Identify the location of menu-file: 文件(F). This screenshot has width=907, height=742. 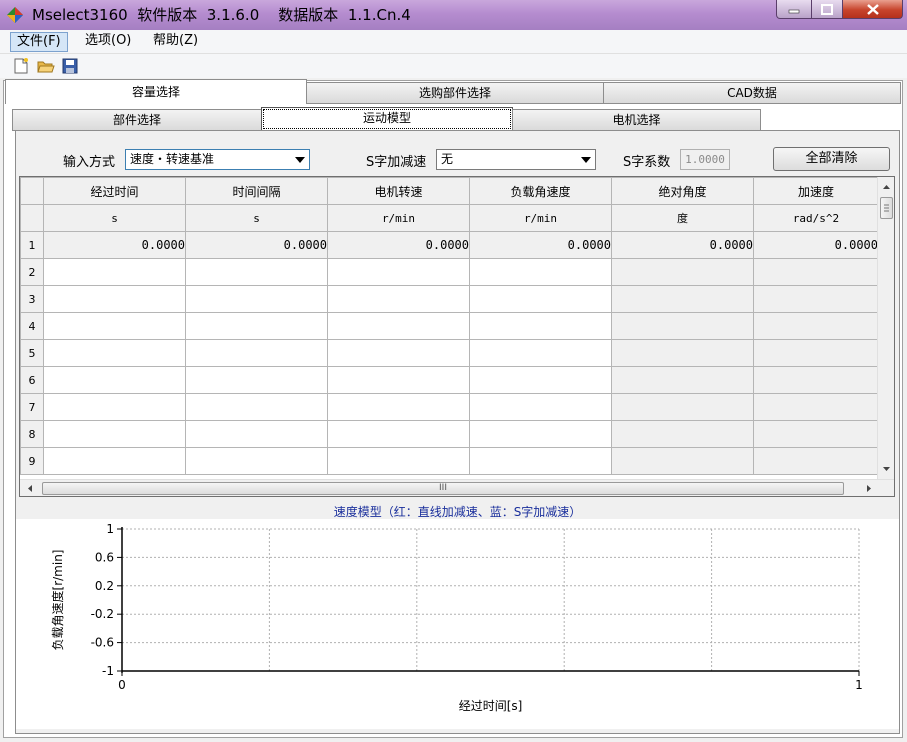
(39, 42).